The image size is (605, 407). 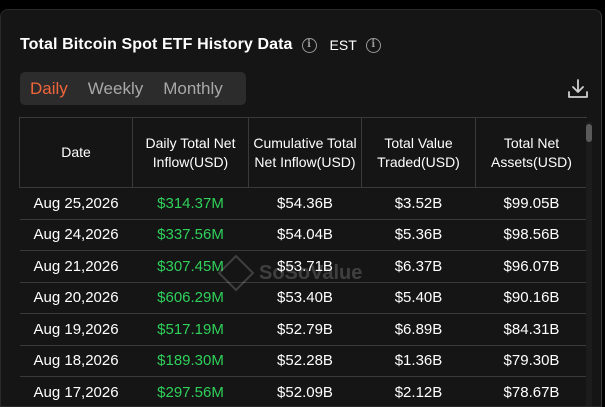 I want to click on cell-daily-inflow: $337.56M, so click(x=190, y=235).